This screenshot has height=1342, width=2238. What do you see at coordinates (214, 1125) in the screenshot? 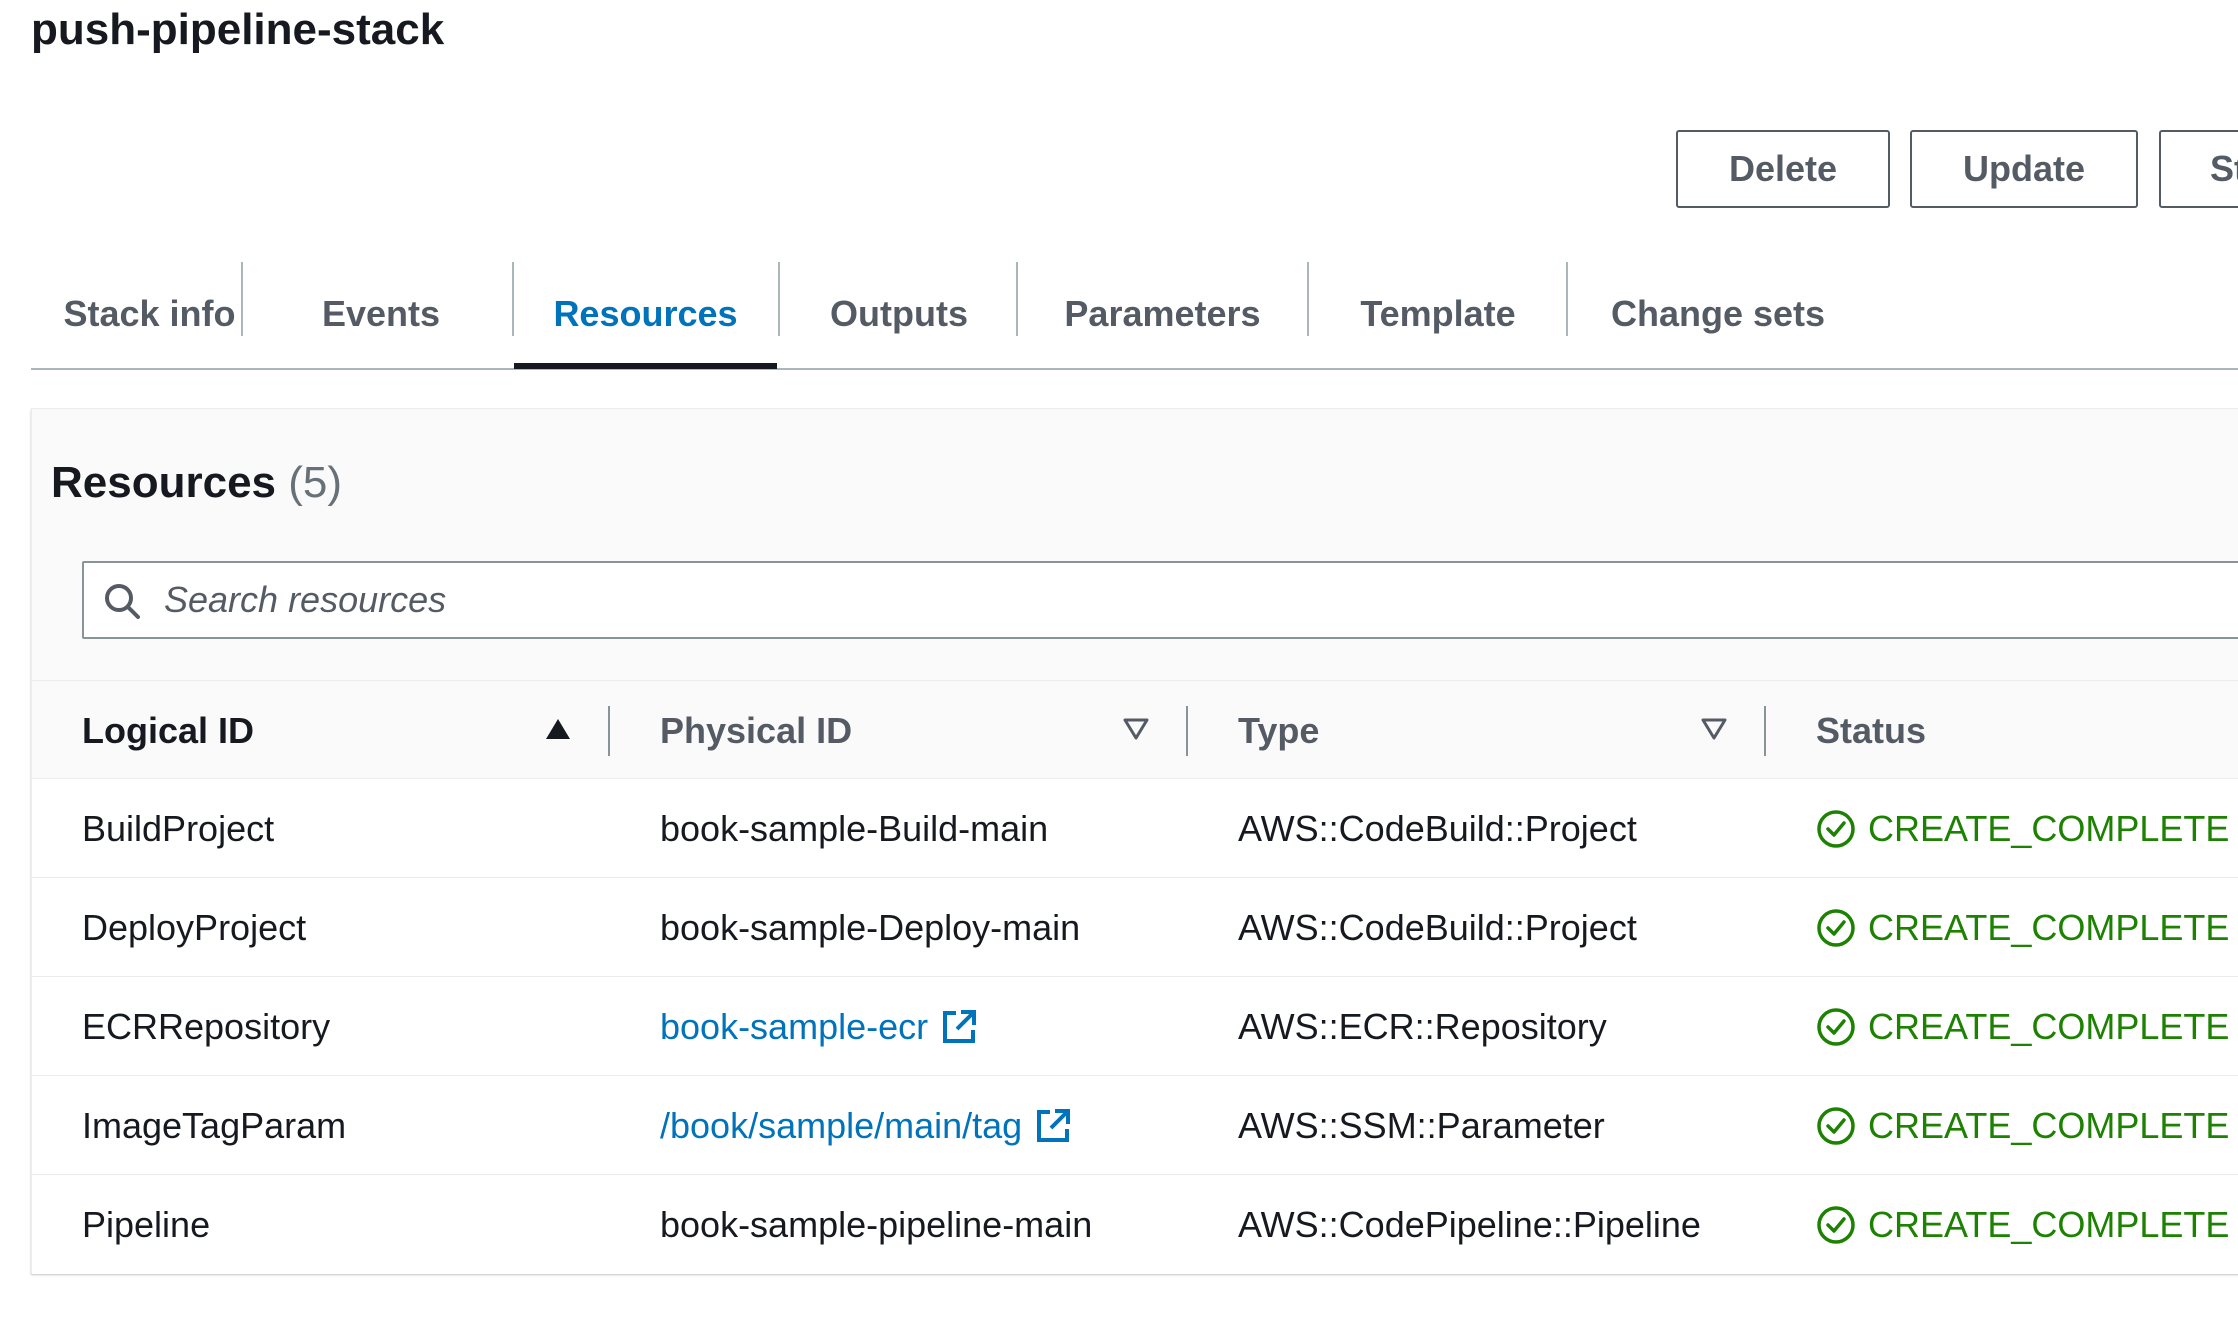
I see `logical-id-cell: ImageTagParam` at bounding box center [214, 1125].